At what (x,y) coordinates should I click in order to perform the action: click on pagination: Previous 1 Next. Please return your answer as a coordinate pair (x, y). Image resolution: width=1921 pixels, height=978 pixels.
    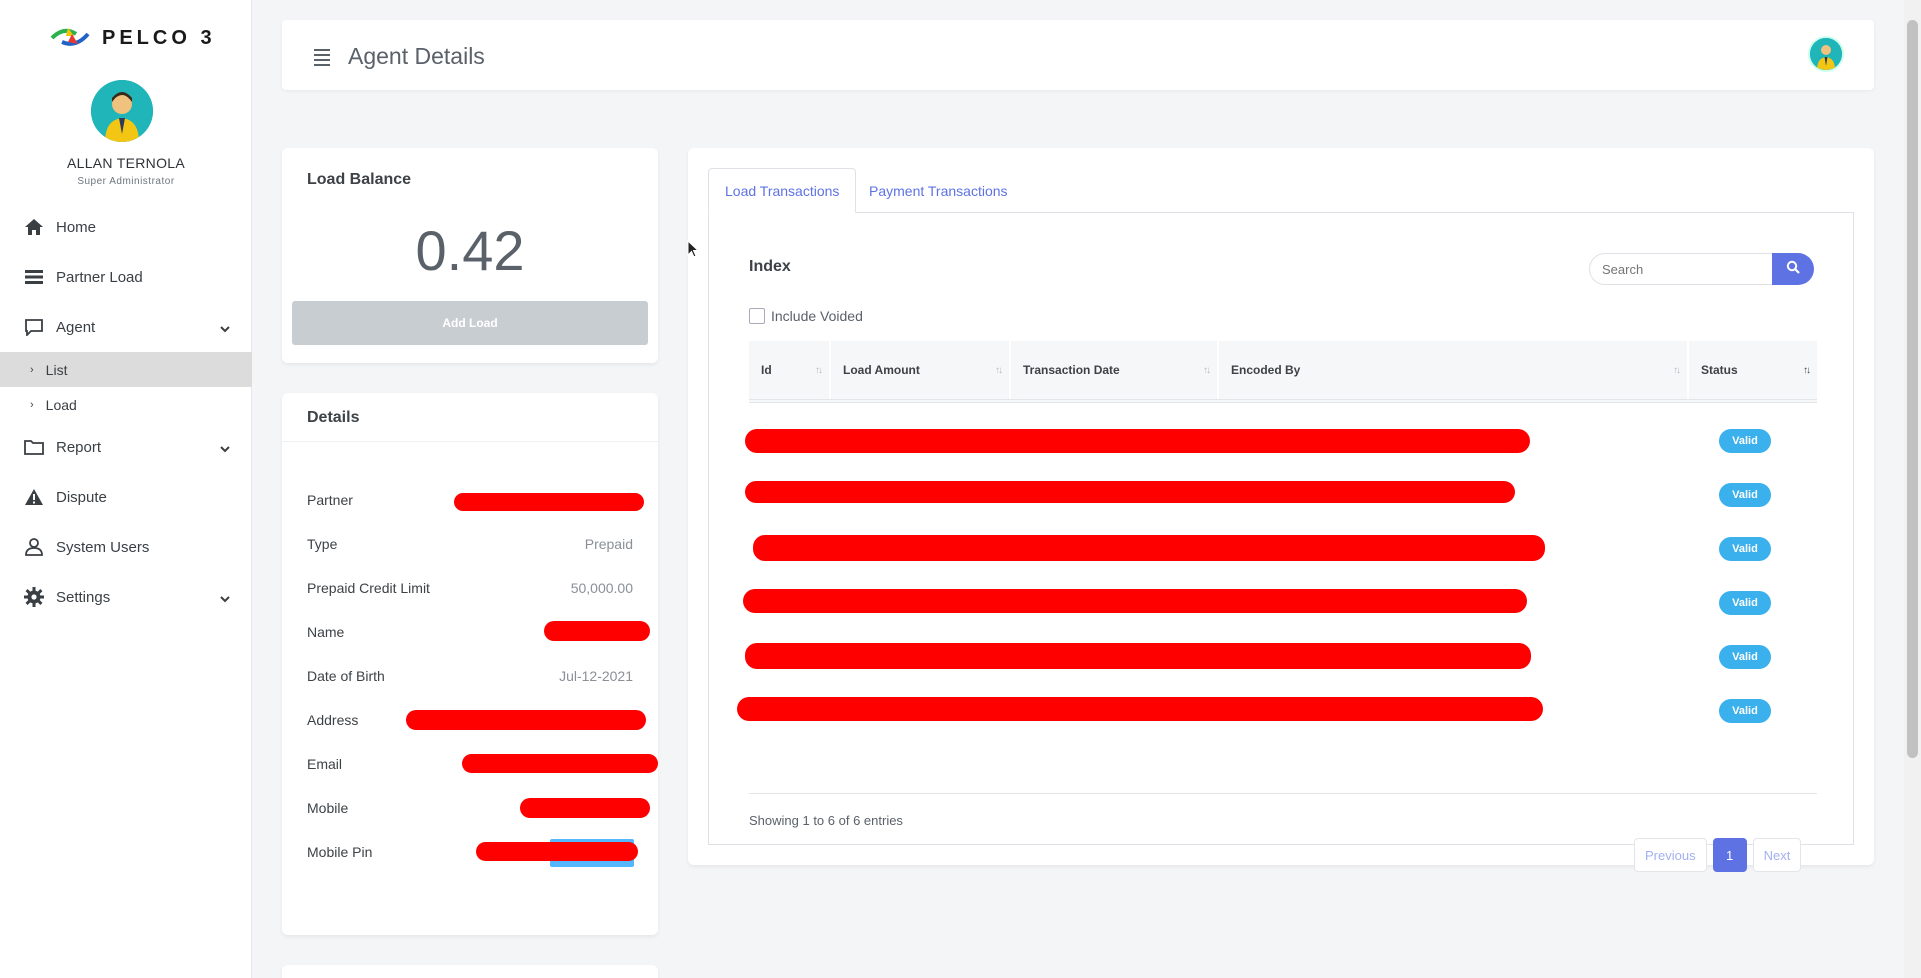
    Looking at the image, I should click on (1720, 855).